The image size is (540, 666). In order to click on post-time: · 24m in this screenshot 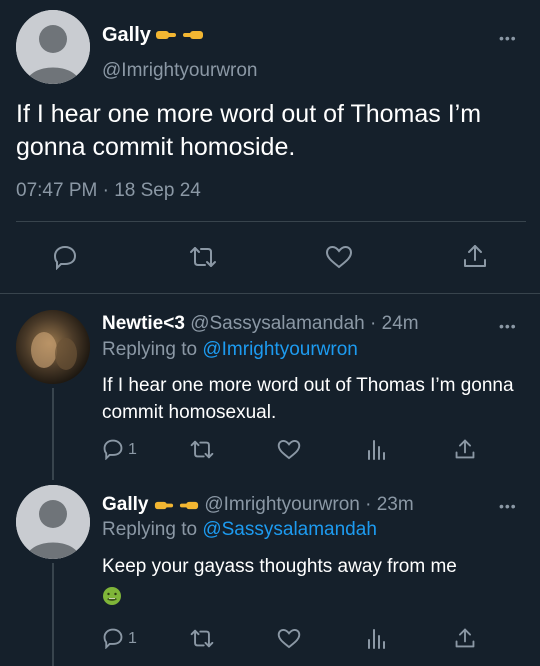, I will do `click(394, 323)`.